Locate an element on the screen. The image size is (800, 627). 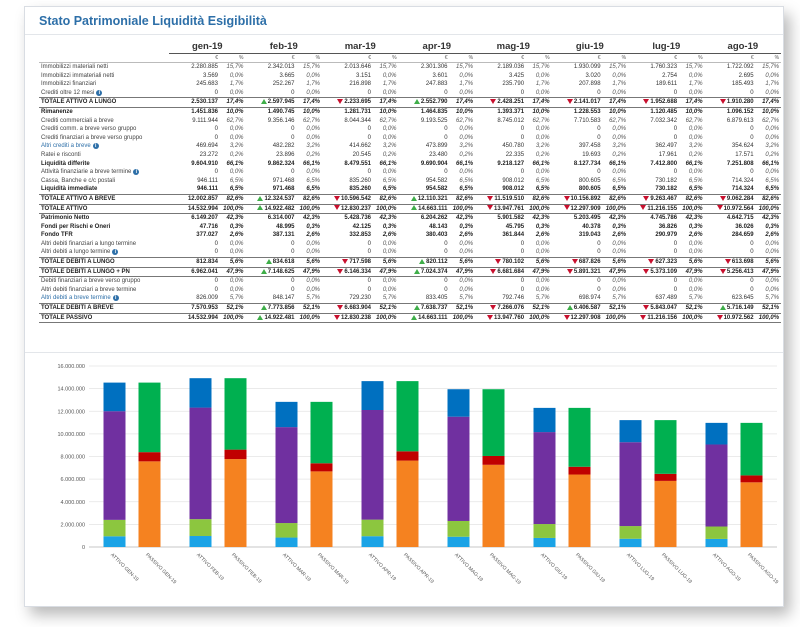
value-text: 7.148.625 is located at coordinates (281, 271).